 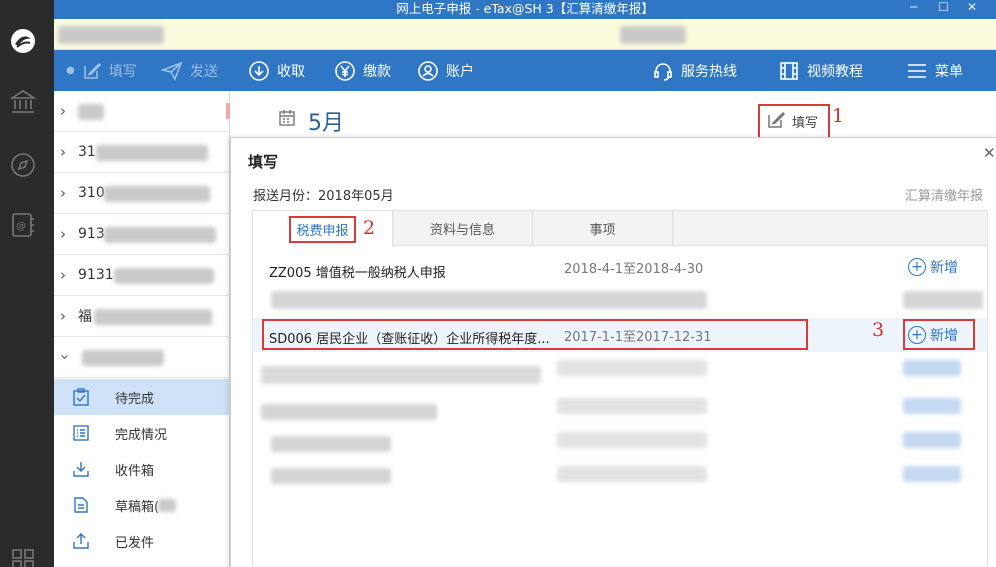 I want to click on fill-button-label: 填写, so click(x=805, y=123).